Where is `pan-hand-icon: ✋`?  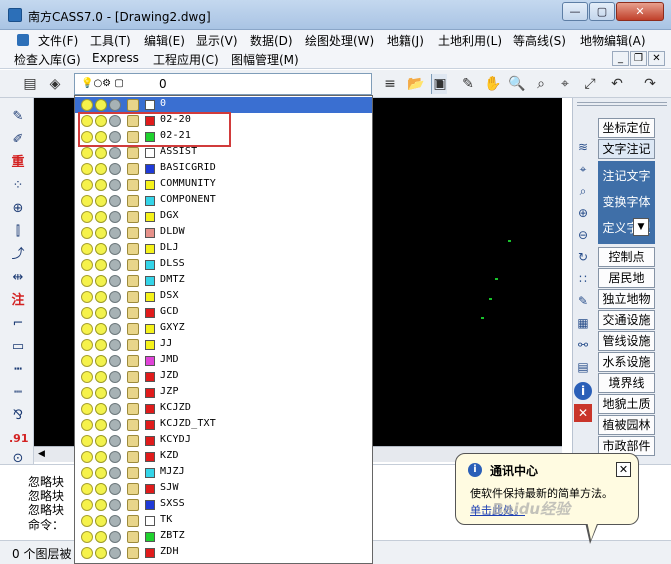
pan-hand-icon: ✋ is located at coordinates (493, 84).